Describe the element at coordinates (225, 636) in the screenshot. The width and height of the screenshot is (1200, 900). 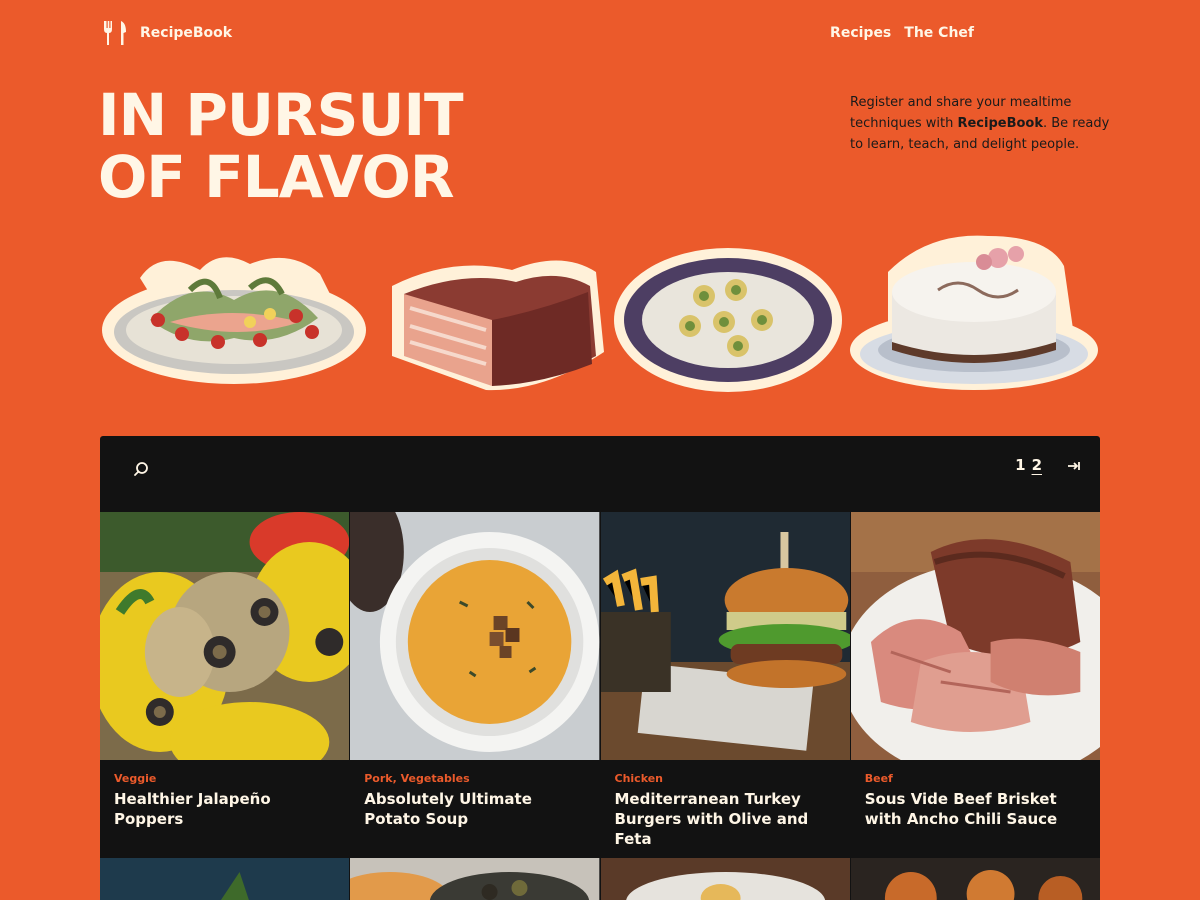
I see `recipe-image-stuffed-peppers` at that location.